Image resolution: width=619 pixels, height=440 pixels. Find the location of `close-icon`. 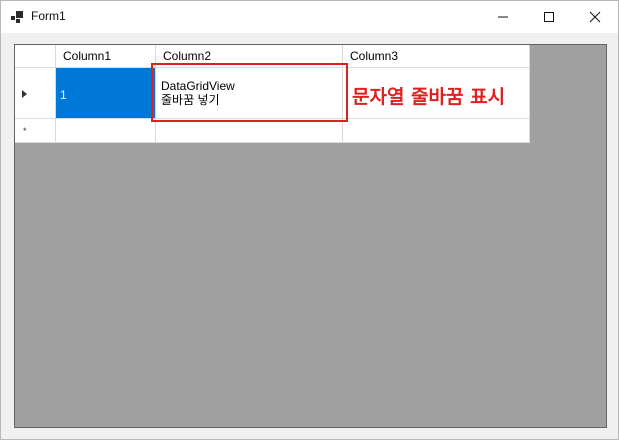

close-icon is located at coordinates (595, 17).